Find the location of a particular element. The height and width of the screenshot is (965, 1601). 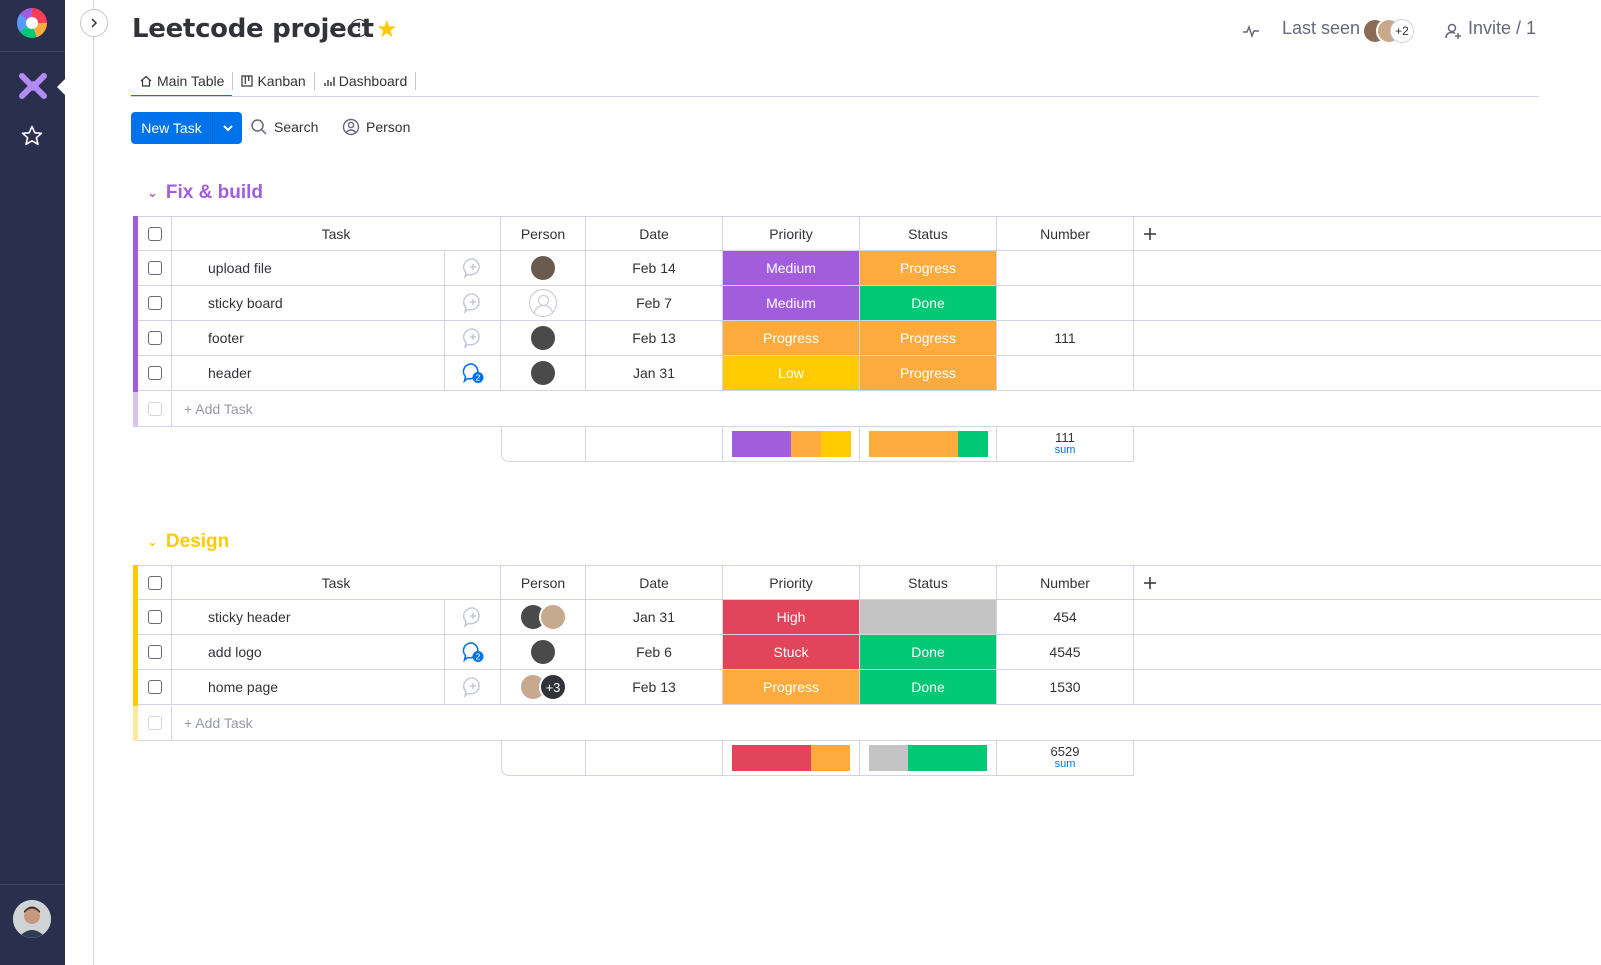

new-task-label: New Task is located at coordinates (172, 128).